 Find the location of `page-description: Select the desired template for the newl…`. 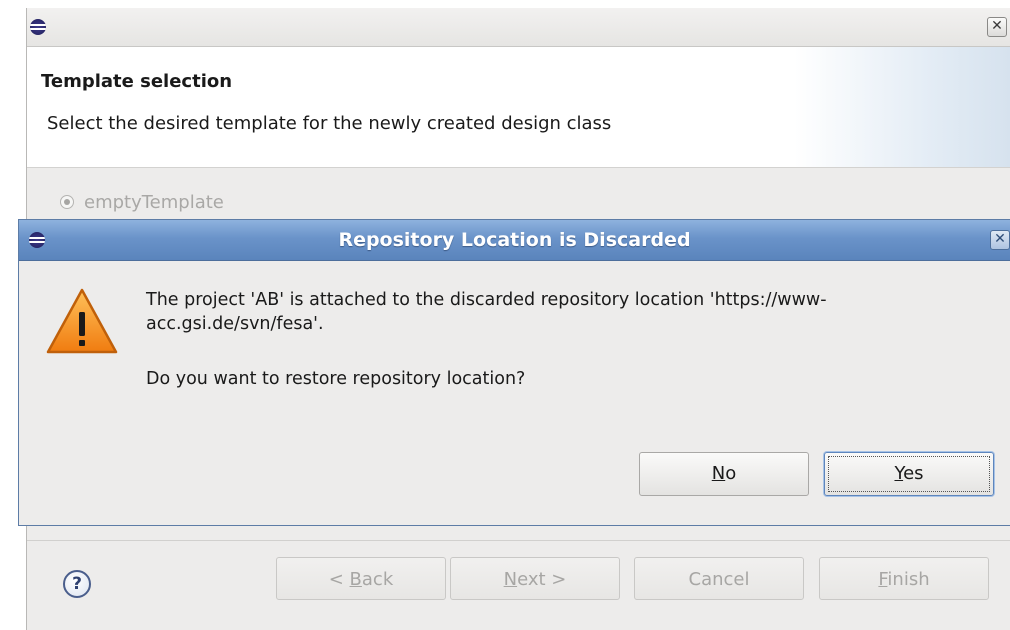

page-description: Select the desired template for the newl… is located at coordinates (329, 123).